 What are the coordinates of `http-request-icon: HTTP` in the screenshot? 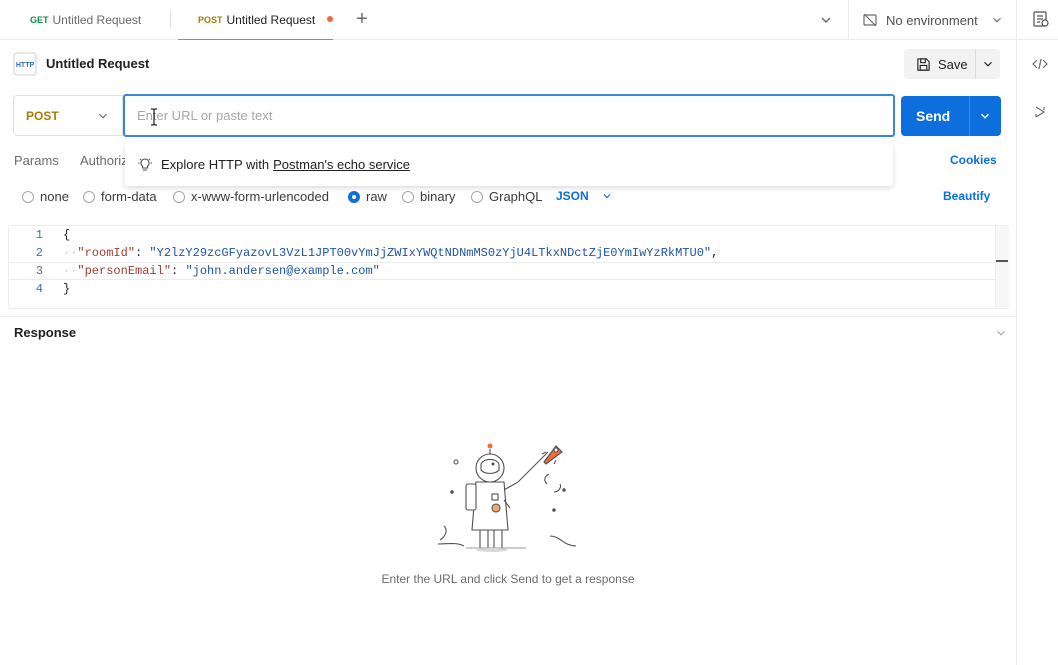 It's located at (25, 64).